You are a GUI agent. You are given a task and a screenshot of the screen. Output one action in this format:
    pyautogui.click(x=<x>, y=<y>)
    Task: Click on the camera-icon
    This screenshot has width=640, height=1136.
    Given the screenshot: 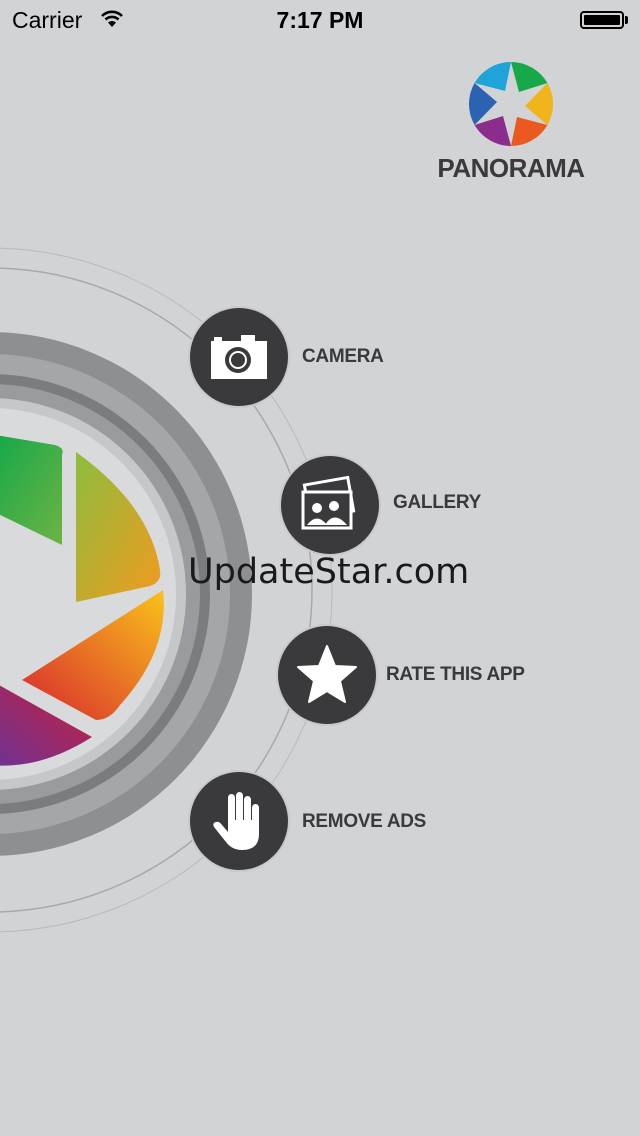 What is the action you would take?
    pyautogui.click(x=239, y=357)
    